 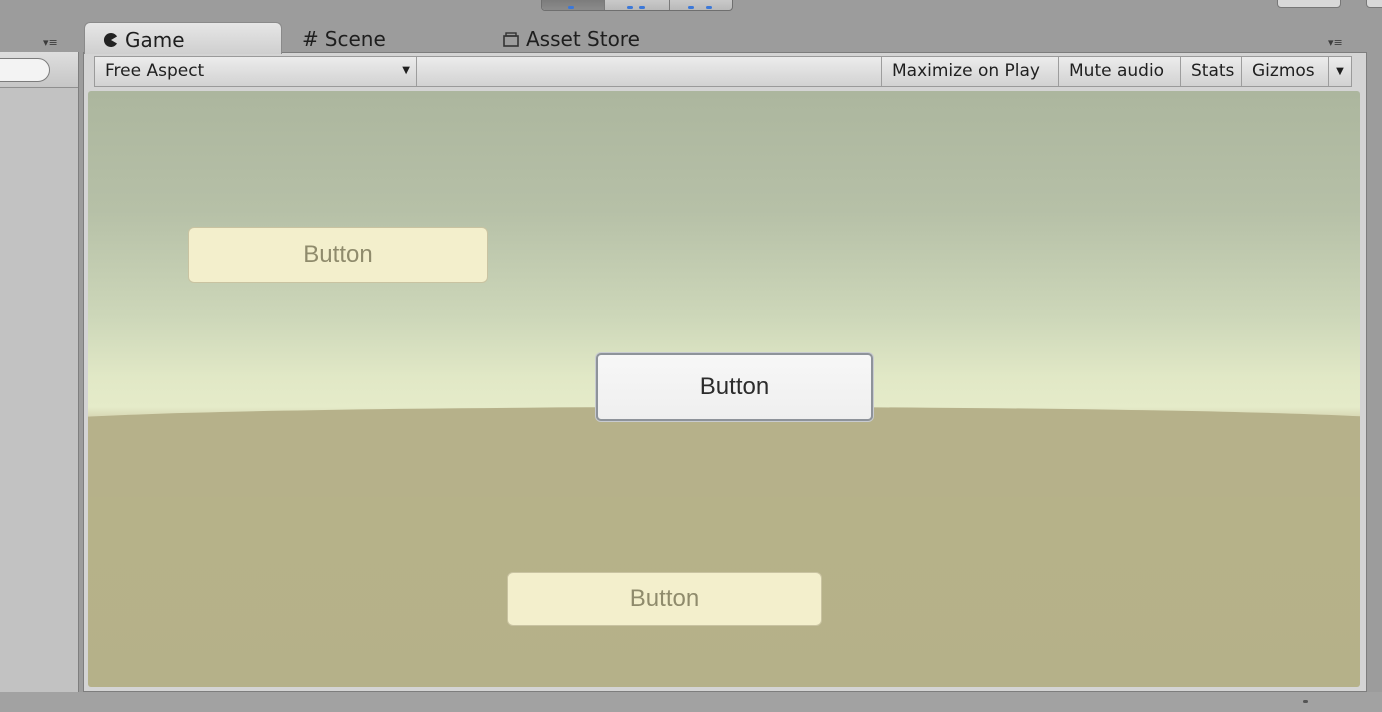 I want to click on pause-button, so click(x=637, y=5).